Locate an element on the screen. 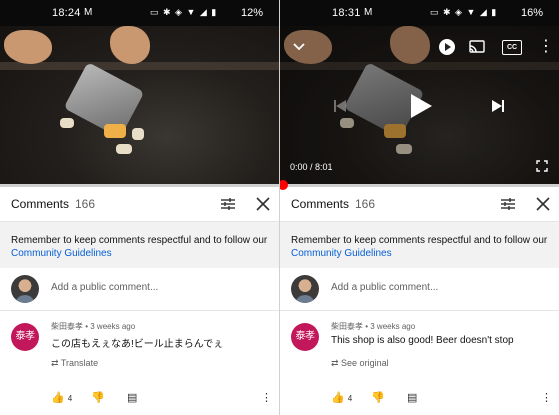  status-time: 18:24 is located at coordinates (66, 13).